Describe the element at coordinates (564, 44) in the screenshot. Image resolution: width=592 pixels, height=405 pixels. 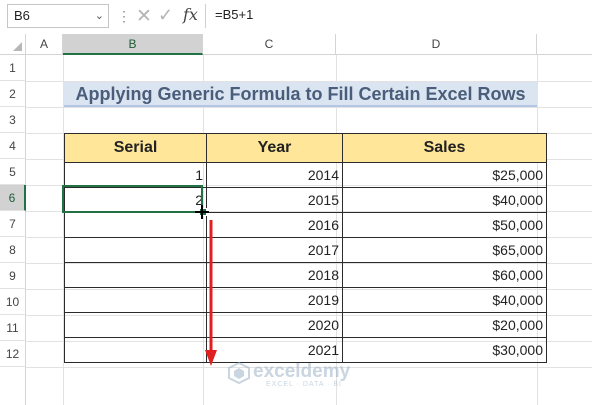
I see `column-header-e` at that location.